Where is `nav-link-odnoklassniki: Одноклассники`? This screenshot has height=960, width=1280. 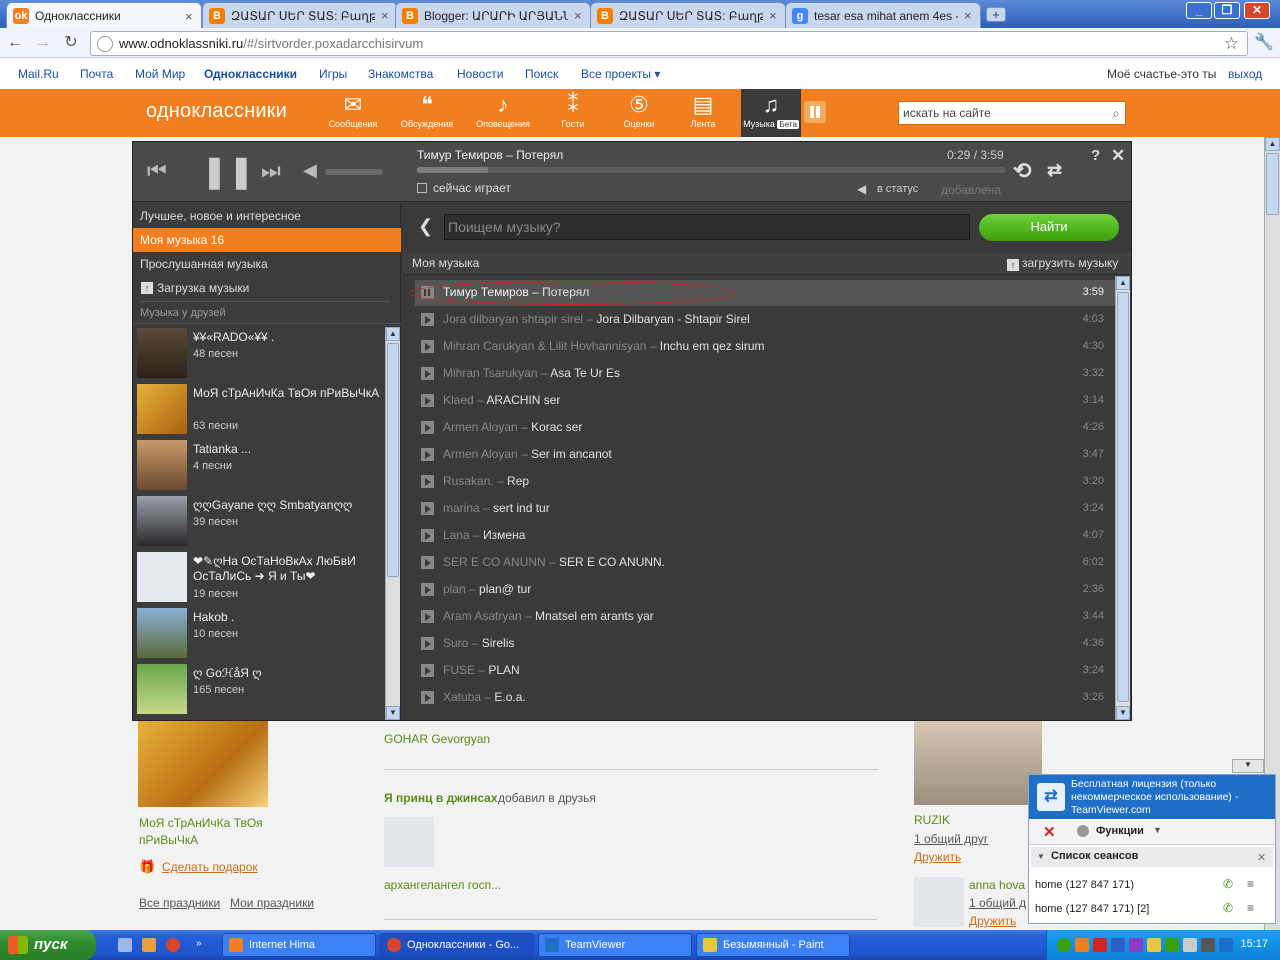
nav-link-odnoklassniki: Одноклассники is located at coordinates (250, 74).